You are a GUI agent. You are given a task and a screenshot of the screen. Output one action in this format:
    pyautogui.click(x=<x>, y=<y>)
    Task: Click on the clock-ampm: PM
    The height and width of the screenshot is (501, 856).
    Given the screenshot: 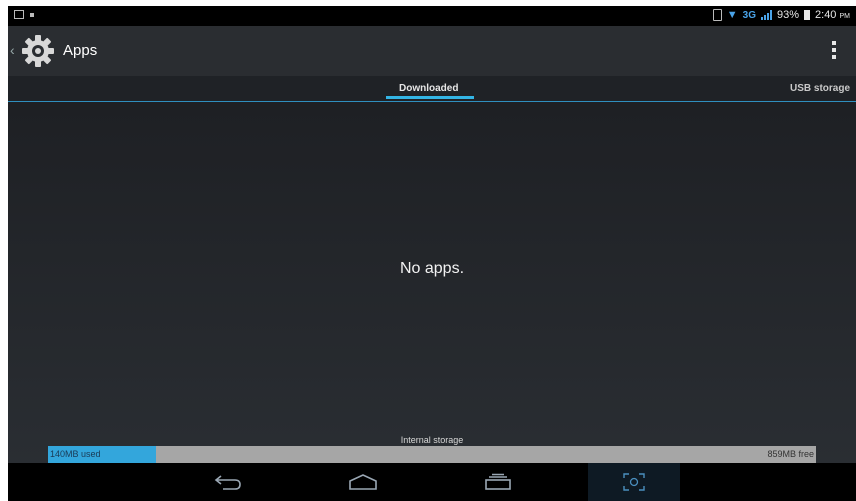 What is the action you would take?
    pyautogui.click(x=845, y=16)
    